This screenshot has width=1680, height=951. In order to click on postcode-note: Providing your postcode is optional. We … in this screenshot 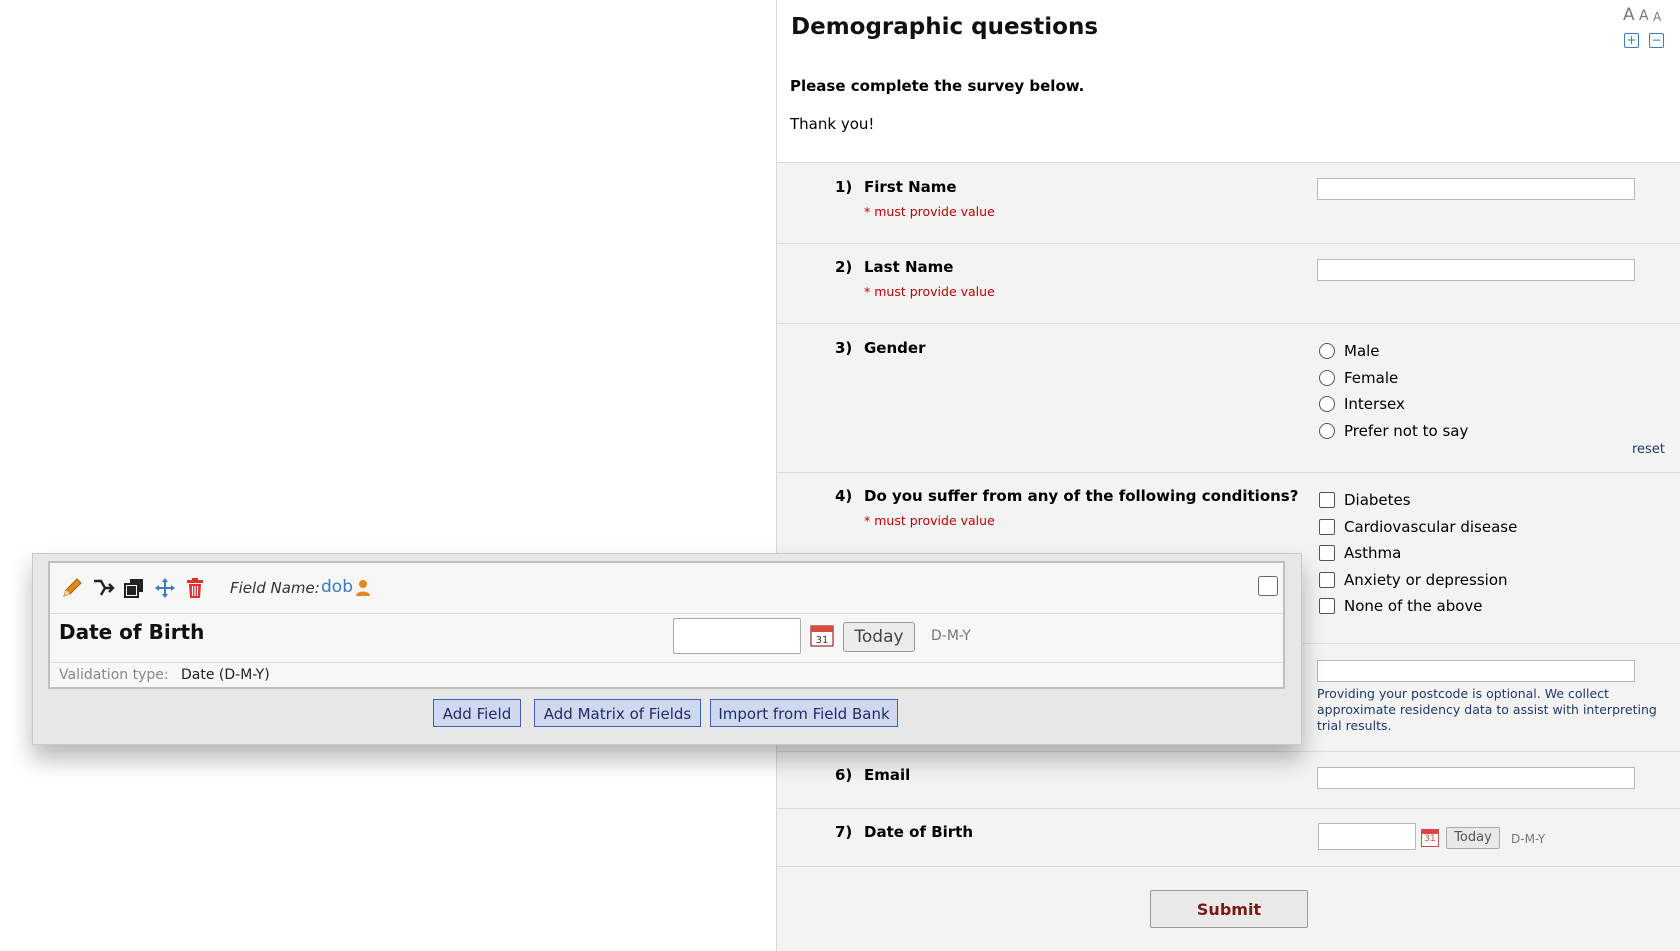, I will do `click(1487, 709)`.